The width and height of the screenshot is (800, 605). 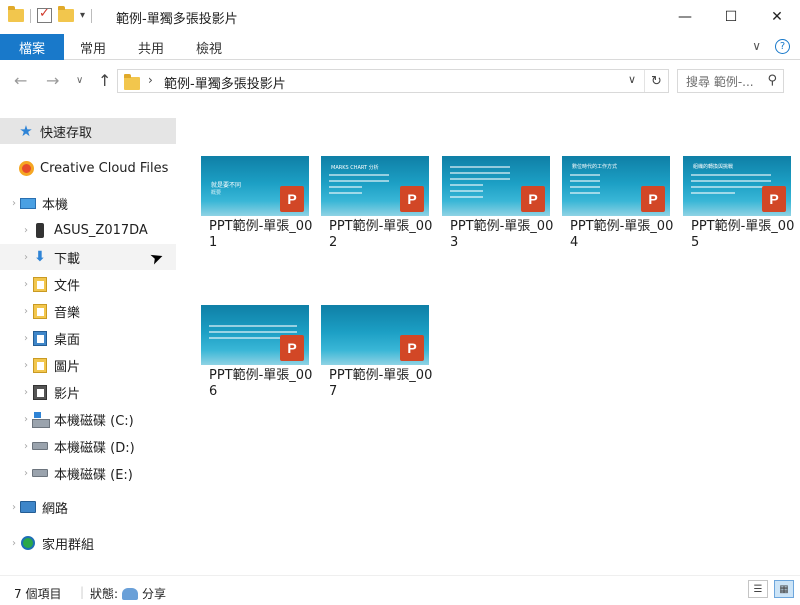 What do you see at coordinates (40, 338) in the screenshot?
I see `desktop-icon` at bounding box center [40, 338].